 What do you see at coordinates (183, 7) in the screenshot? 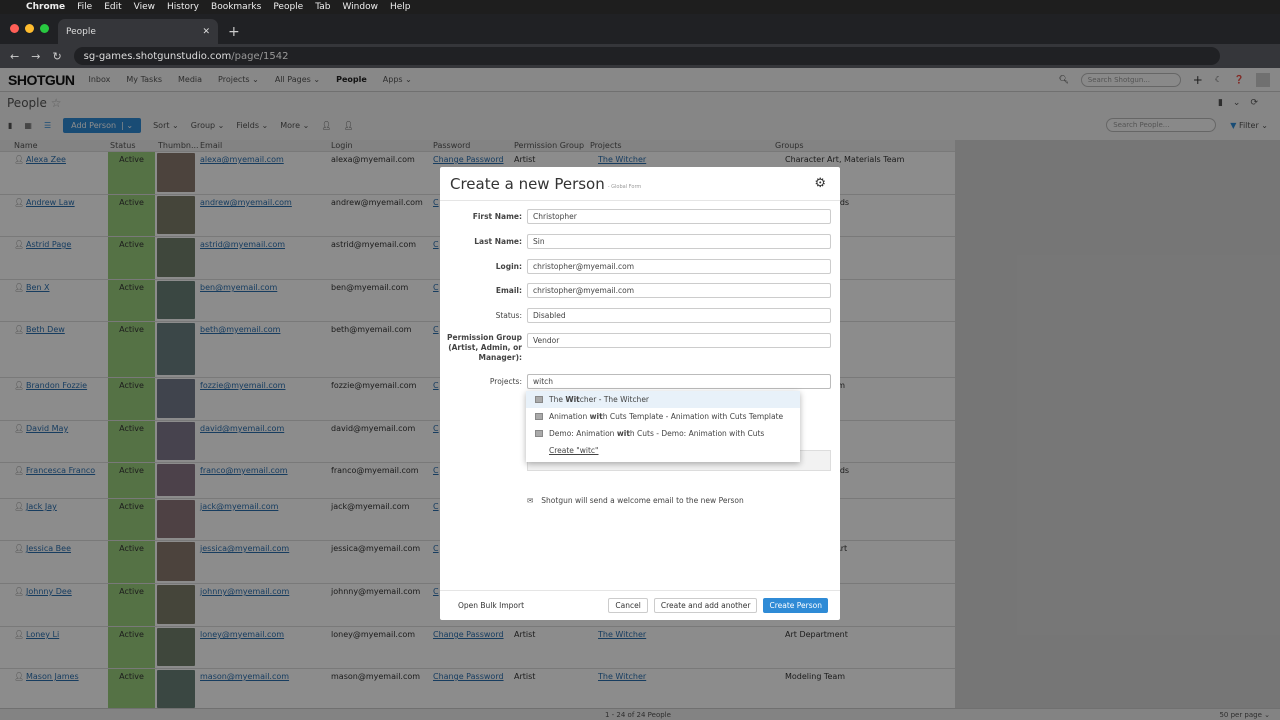
I see `menu-history: History` at bounding box center [183, 7].